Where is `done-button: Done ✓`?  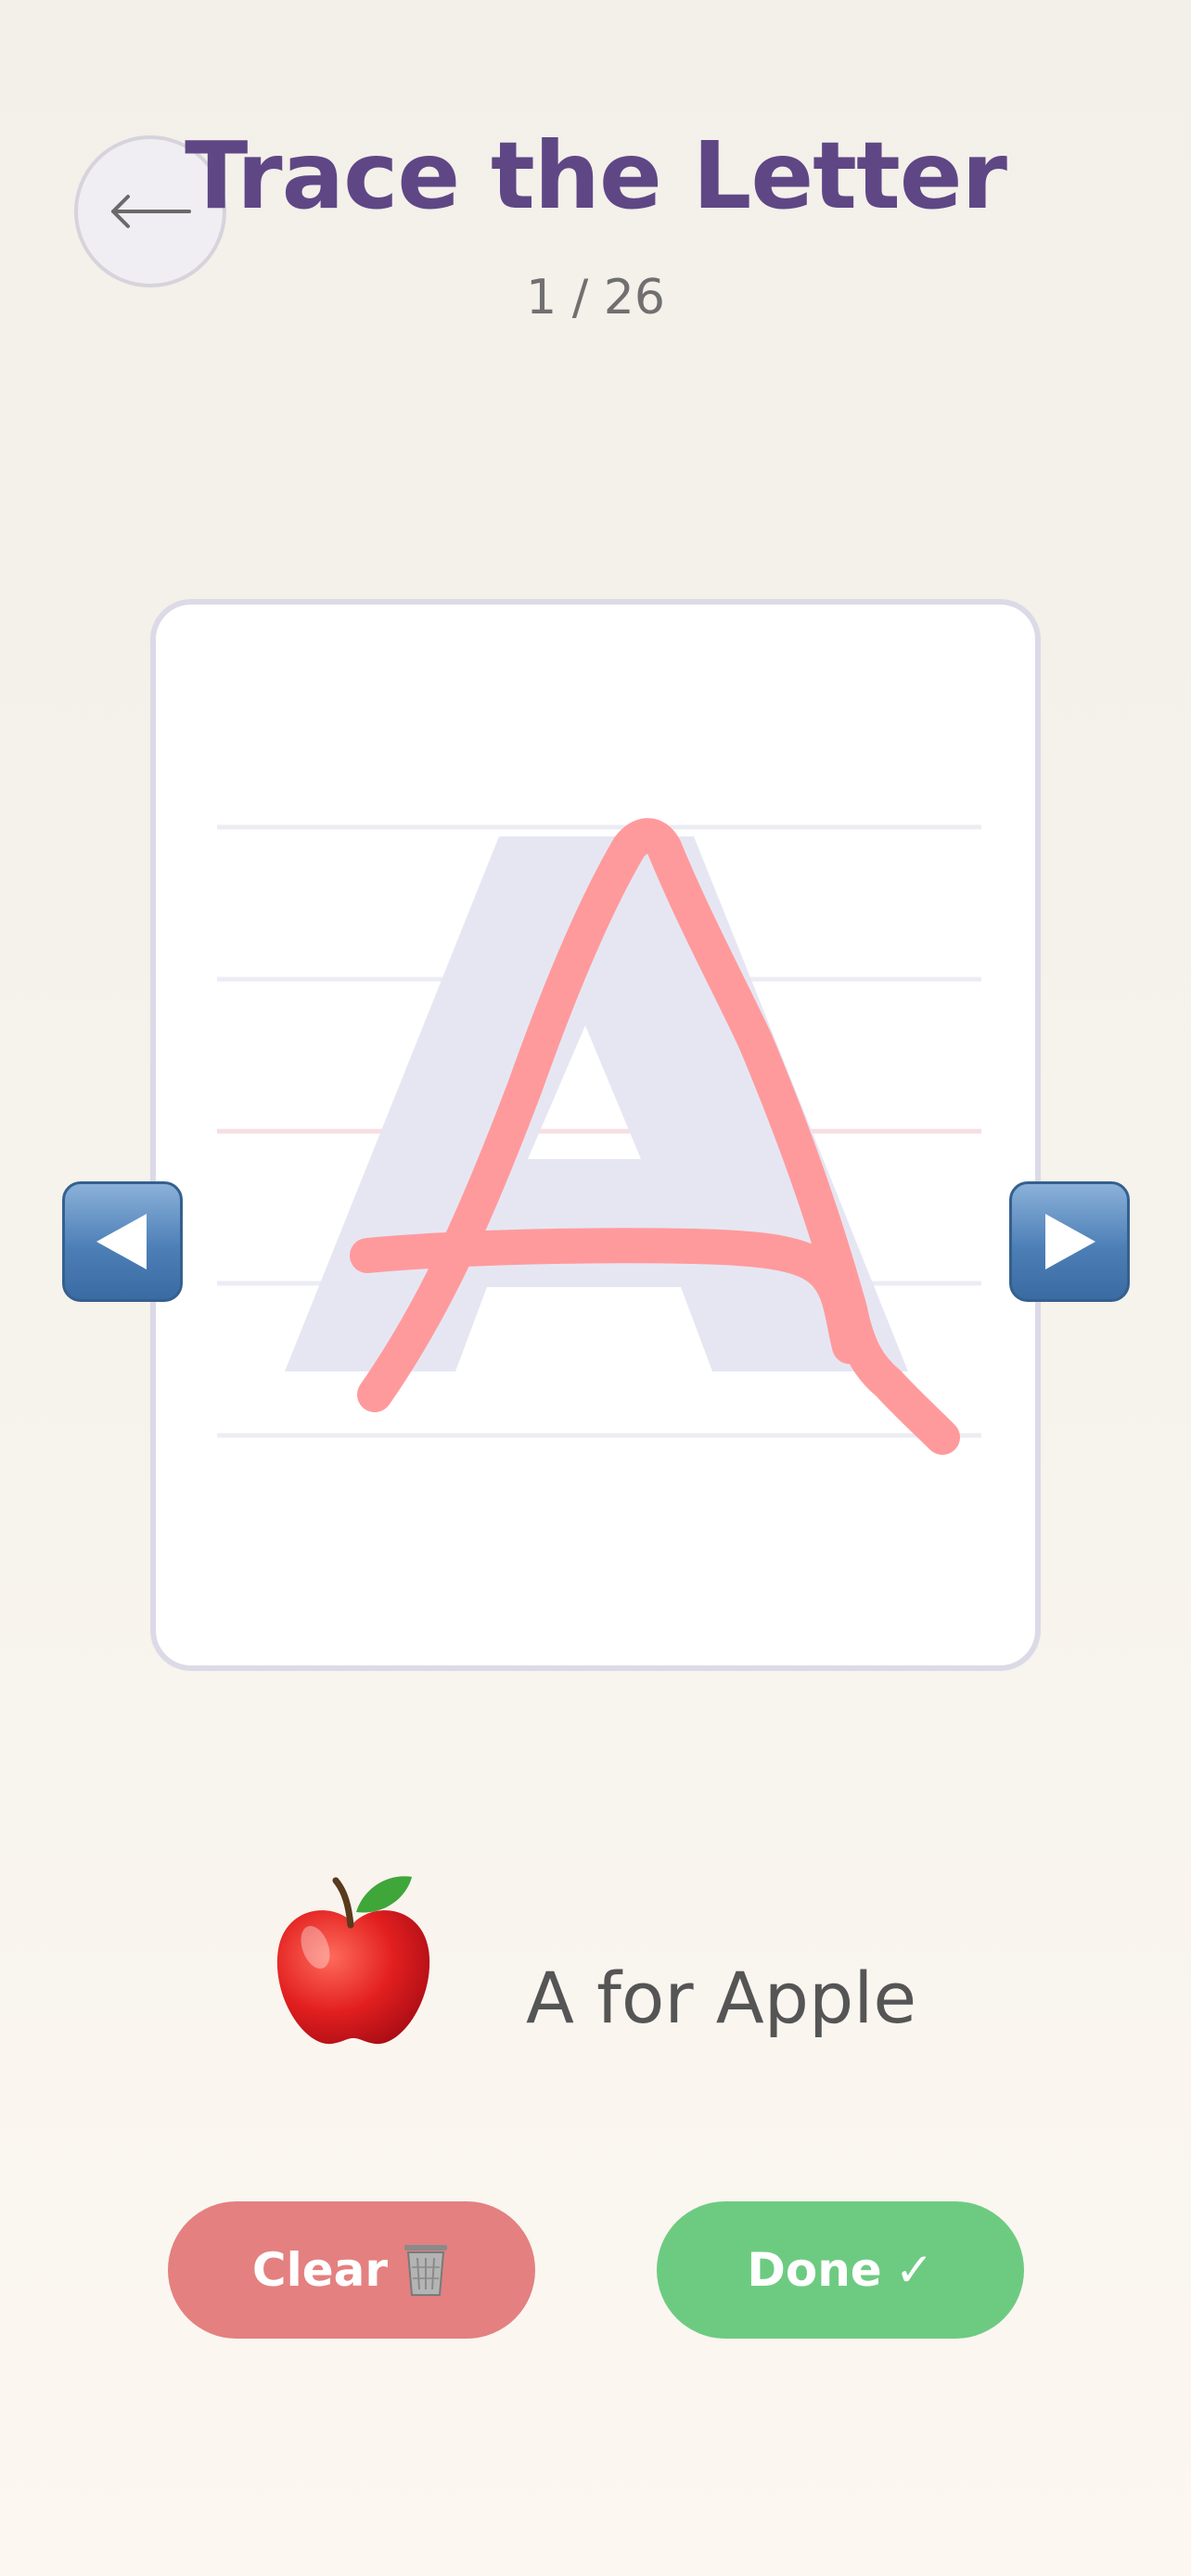 done-button: Done ✓ is located at coordinates (840, 2270).